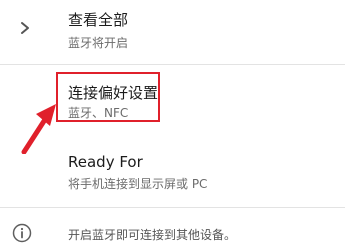  What do you see at coordinates (98, 20) in the screenshot?
I see `view-all-title: 查看全部` at bounding box center [98, 20].